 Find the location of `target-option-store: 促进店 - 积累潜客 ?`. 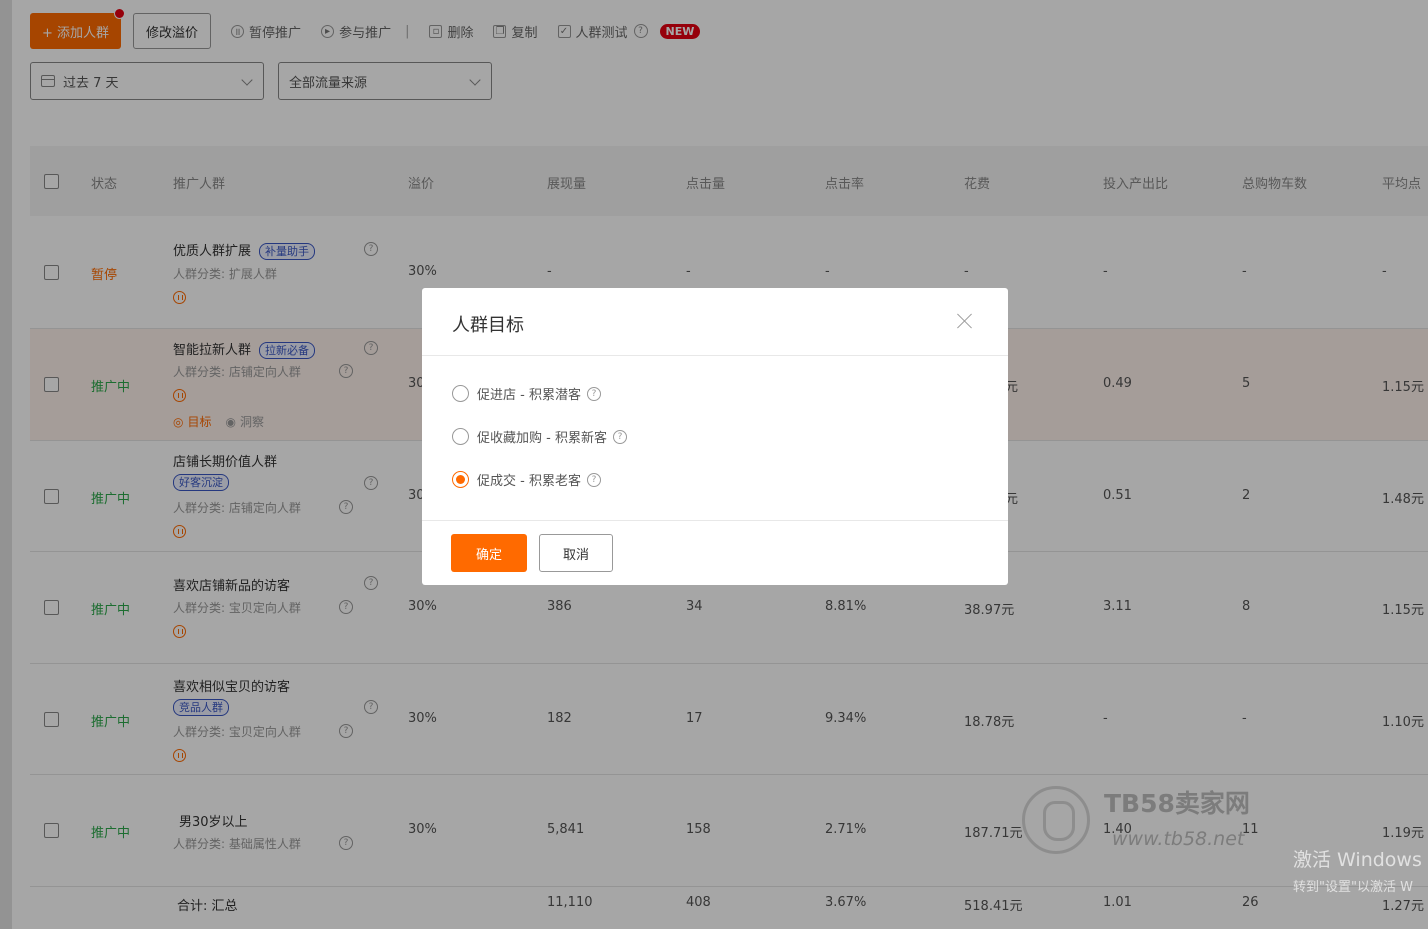

target-option-store: 促进店 - 积累潜客 ? is located at coordinates (526, 393).